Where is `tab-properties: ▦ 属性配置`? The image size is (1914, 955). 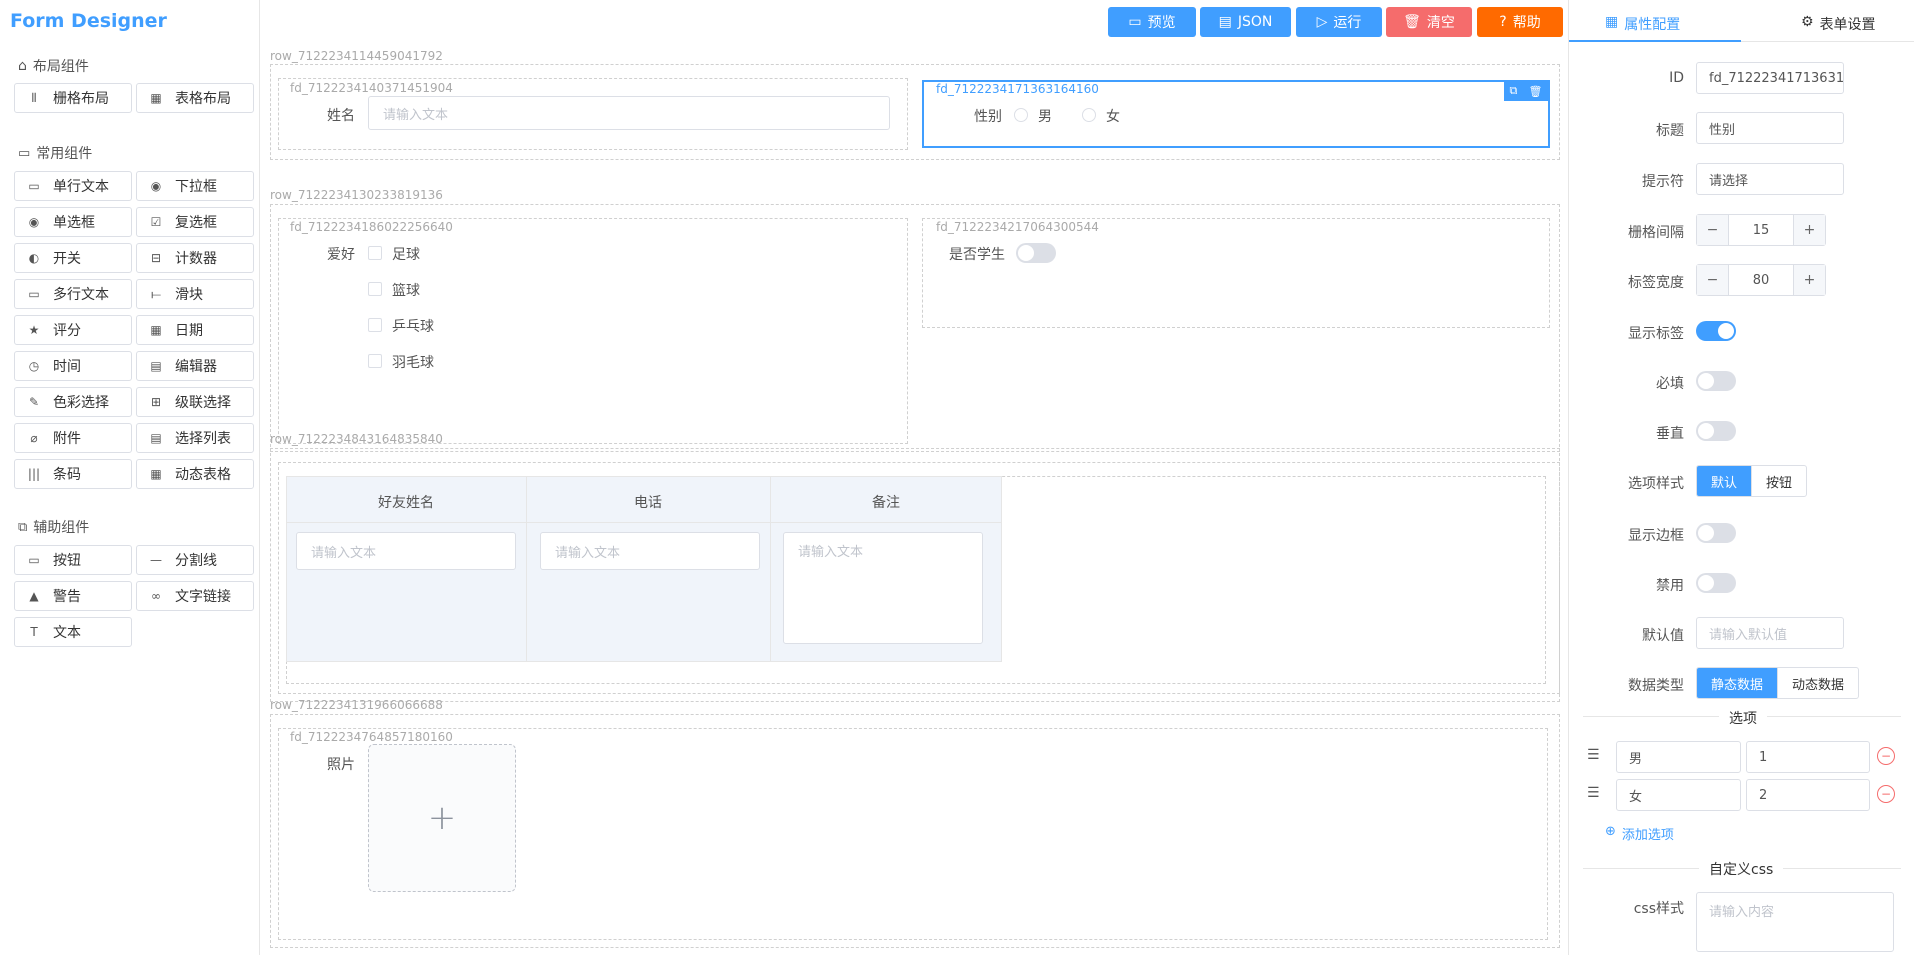
tab-properties: ▦ 属性配置 is located at coordinates (1642, 24).